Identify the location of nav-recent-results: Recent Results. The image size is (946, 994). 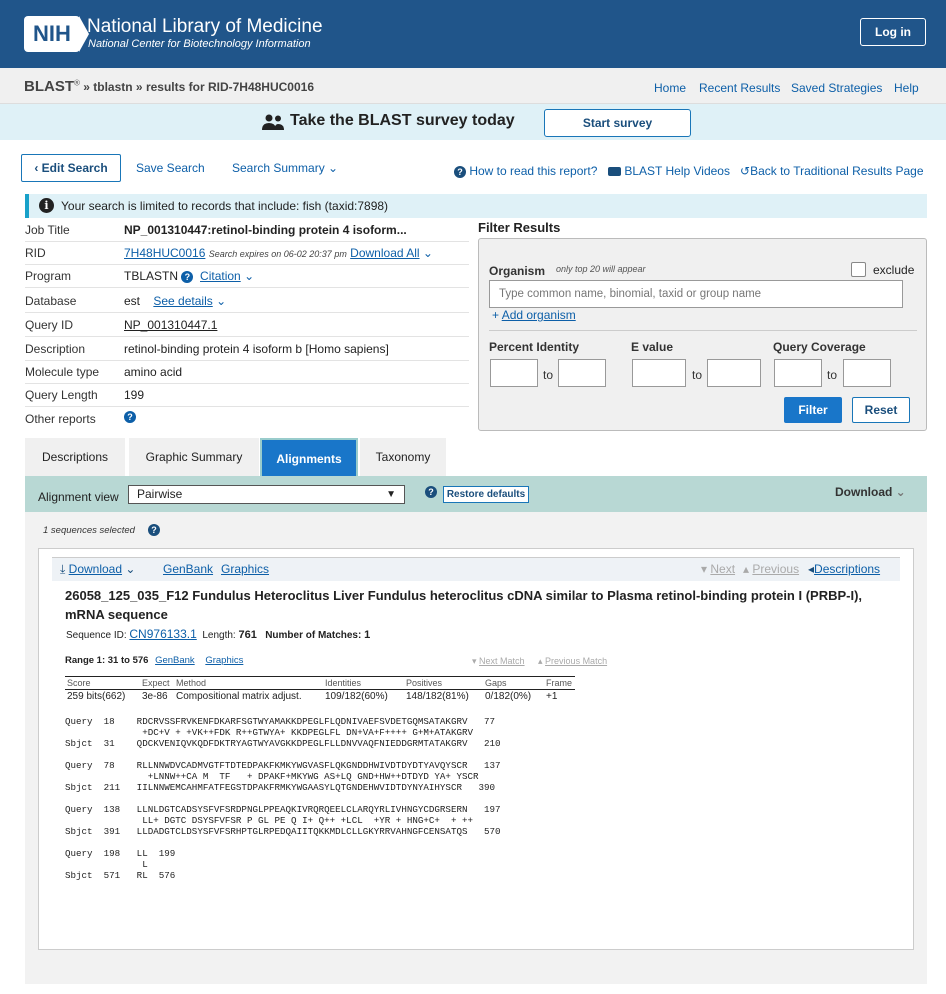
(739, 88).